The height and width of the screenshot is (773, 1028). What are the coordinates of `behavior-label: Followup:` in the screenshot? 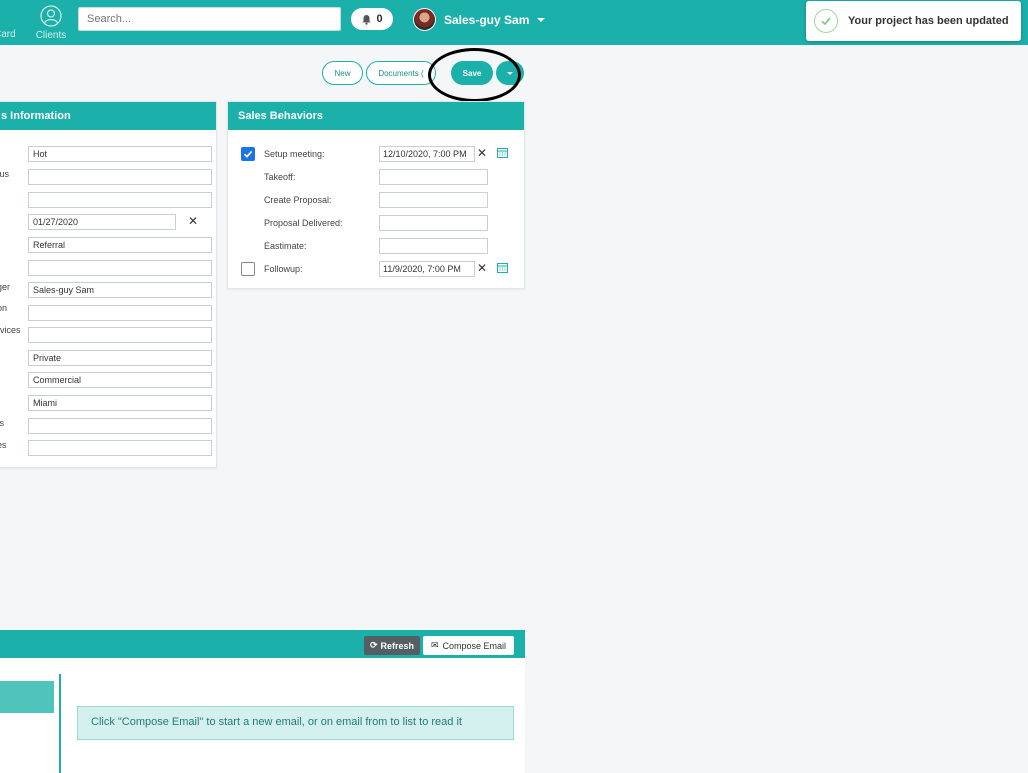 It's located at (283, 269).